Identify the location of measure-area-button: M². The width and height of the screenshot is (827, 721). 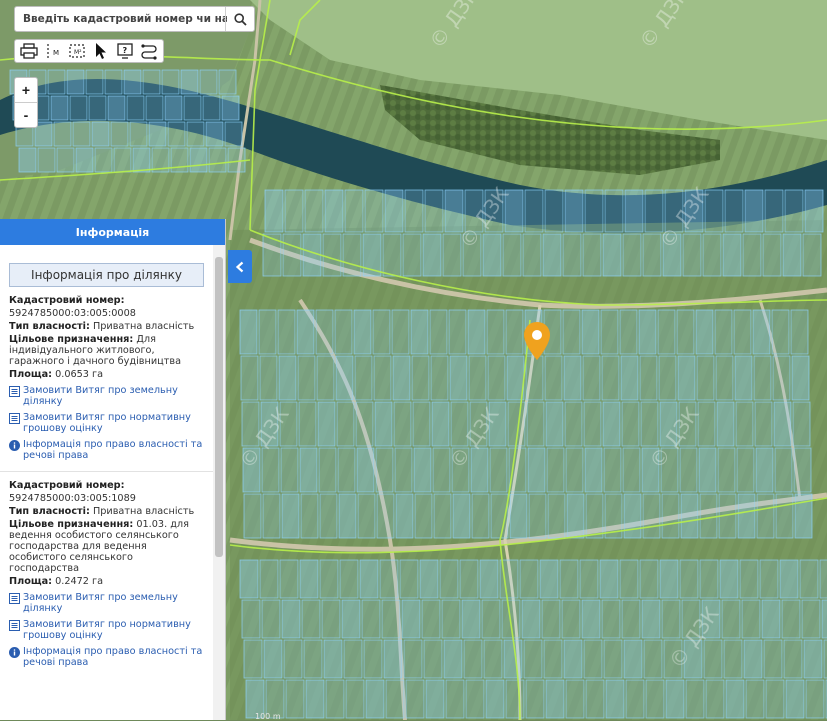
(77, 51).